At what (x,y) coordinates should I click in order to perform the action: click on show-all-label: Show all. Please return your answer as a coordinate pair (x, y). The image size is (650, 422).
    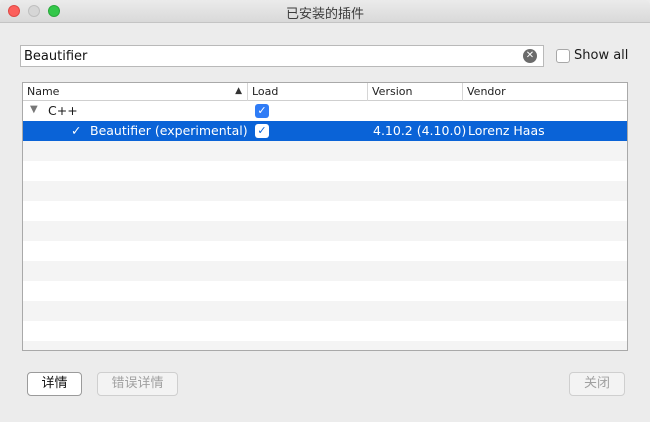
    Looking at the image, I should click on (601, 55).